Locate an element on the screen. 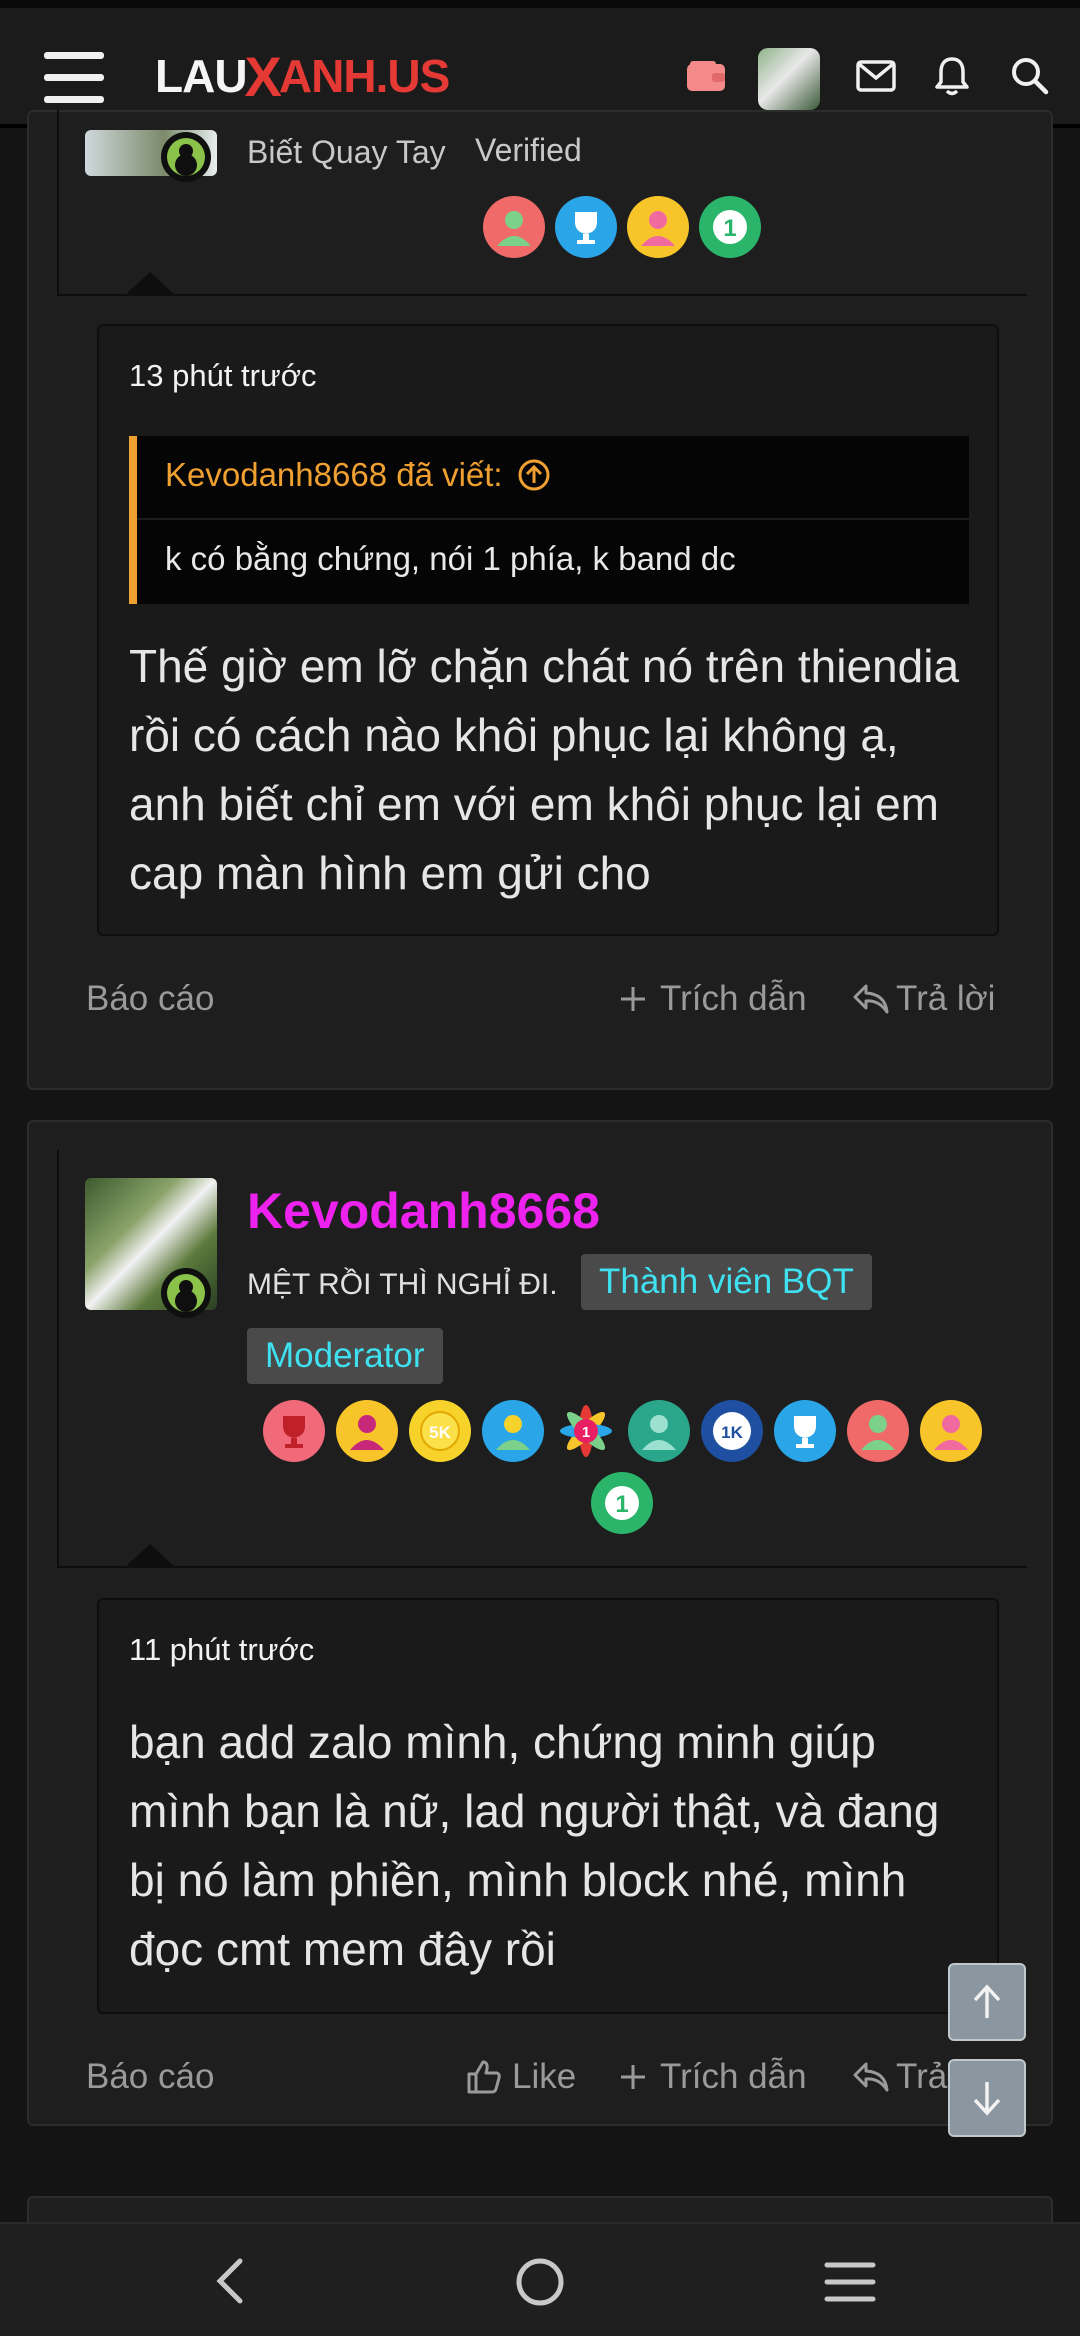 The height and width of the screenshot is (2336, 1080). trophy-5k-icon: 5K is located at coordinates (440, 1431).